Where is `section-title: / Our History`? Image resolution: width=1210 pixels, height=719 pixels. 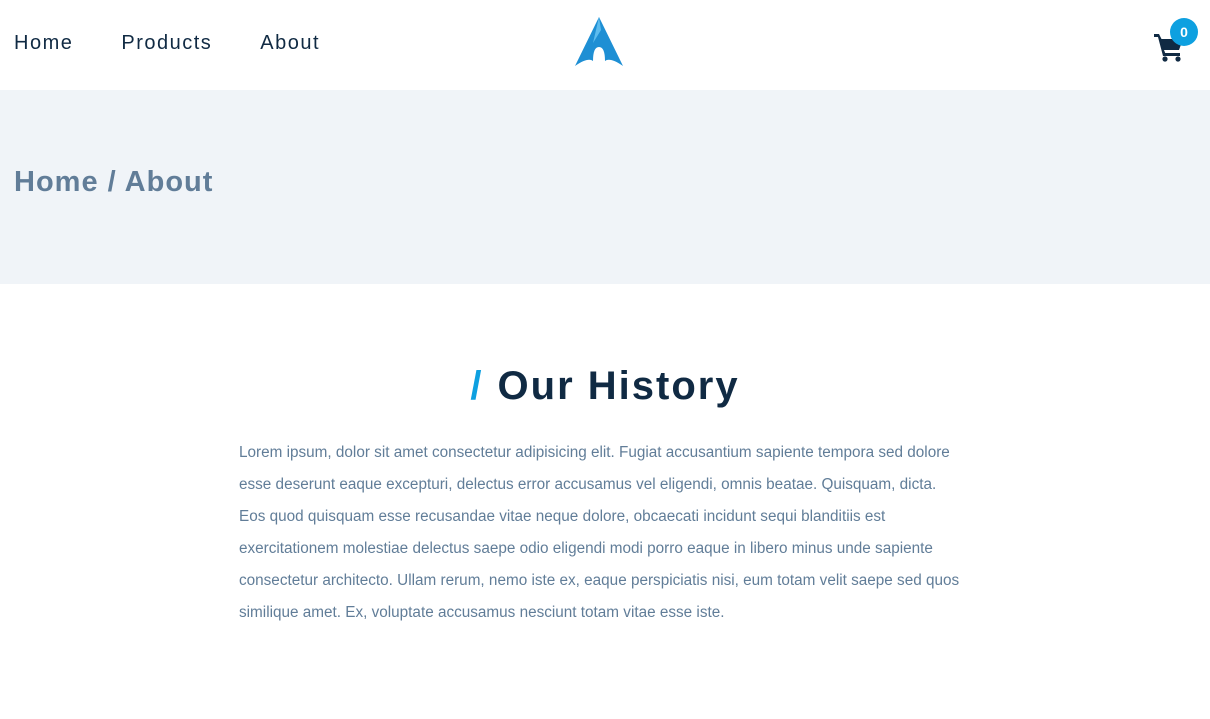 section-title: / Our History is located at coordinates (605, 386).